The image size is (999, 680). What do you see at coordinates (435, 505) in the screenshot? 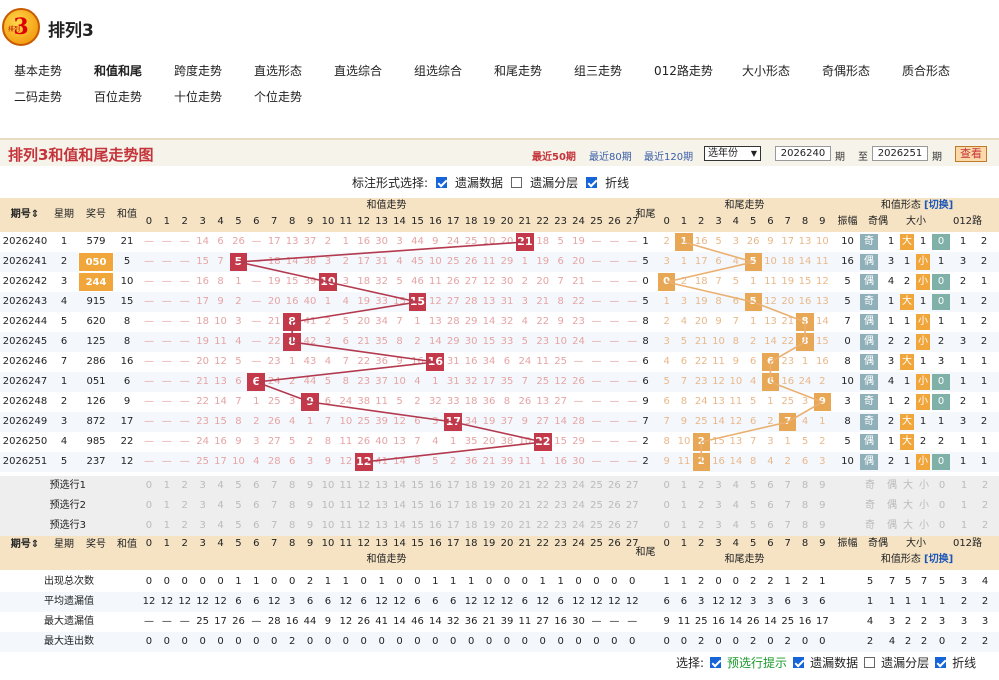
I see `pre-sum-cell: 16` at bounding box center [435, 505].